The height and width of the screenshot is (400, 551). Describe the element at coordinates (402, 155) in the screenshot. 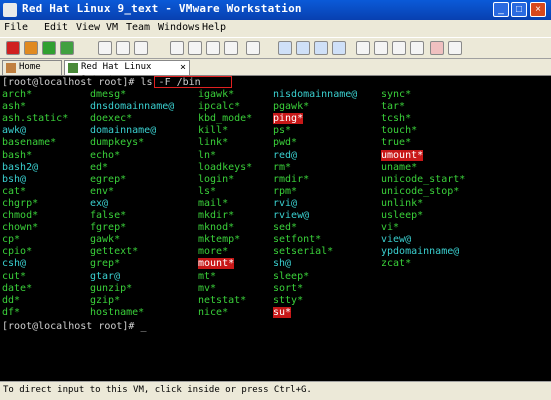

I see `ls-entry: umount*` at that location.